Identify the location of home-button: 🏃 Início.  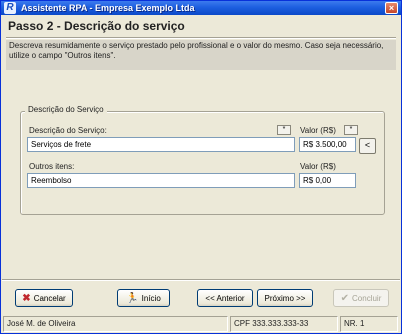
(143, 298).